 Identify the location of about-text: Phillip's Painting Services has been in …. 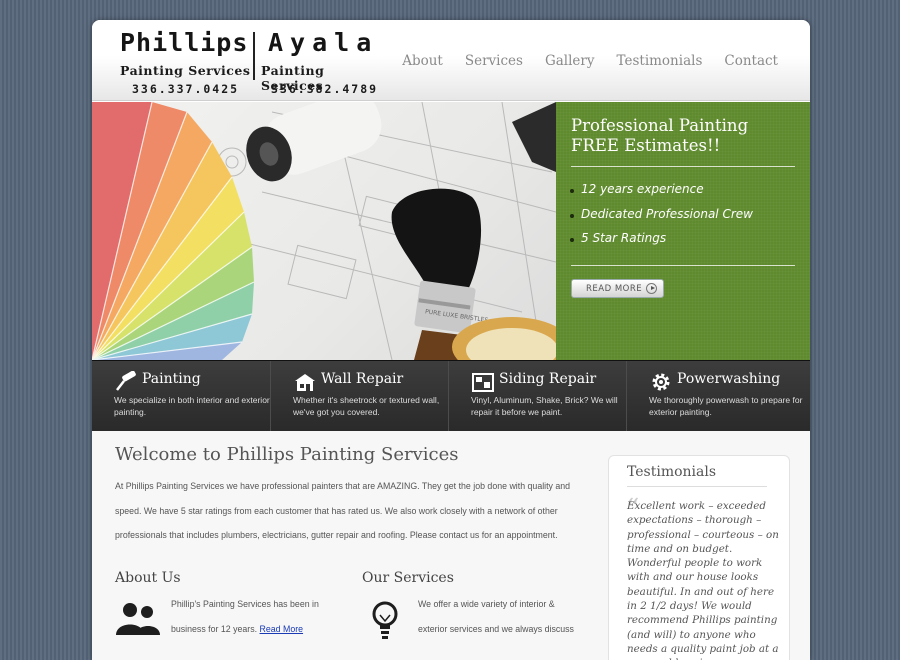
(251, 616).